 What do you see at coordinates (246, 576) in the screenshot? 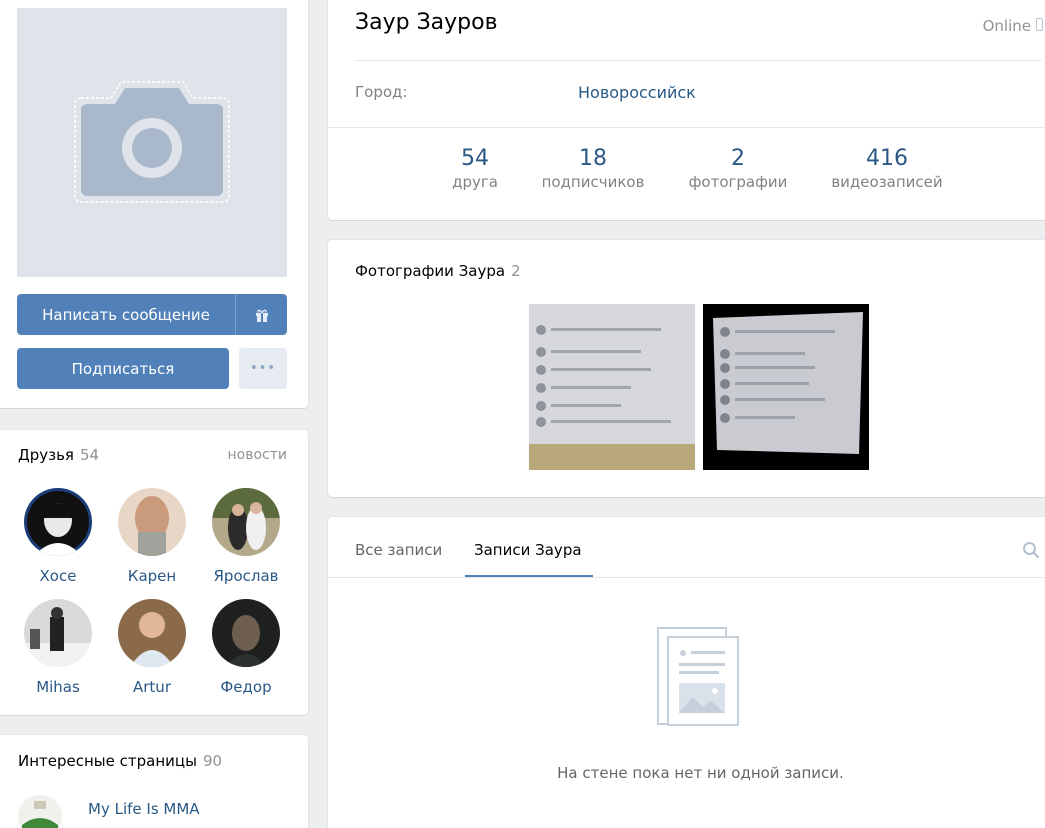
I see `friend-name: Ярослав` at bounding box center [246, 576].